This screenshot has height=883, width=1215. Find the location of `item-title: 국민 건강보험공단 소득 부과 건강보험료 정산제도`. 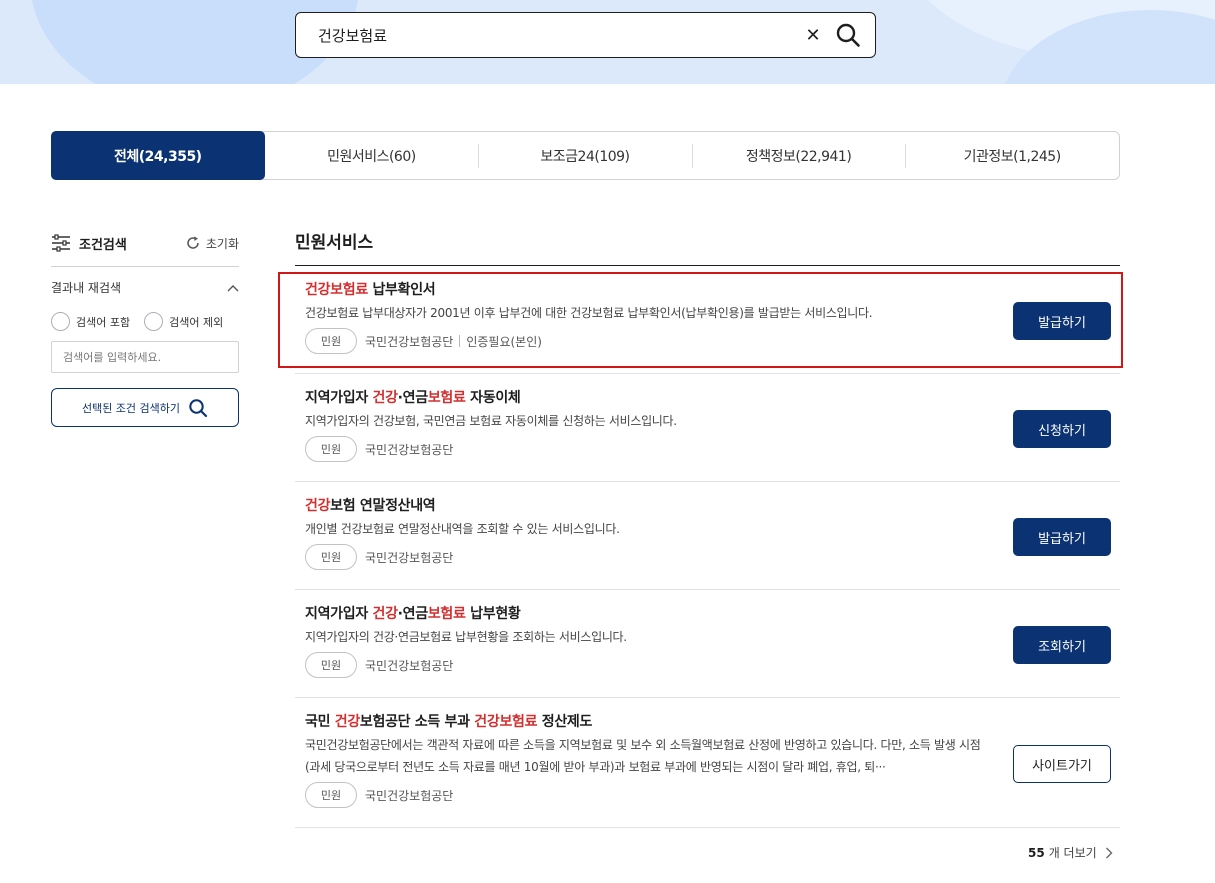

item-title: 국민 건강보험공단 소득 부과 건강보험료 정산제도 is located at coordinates (707, 721).